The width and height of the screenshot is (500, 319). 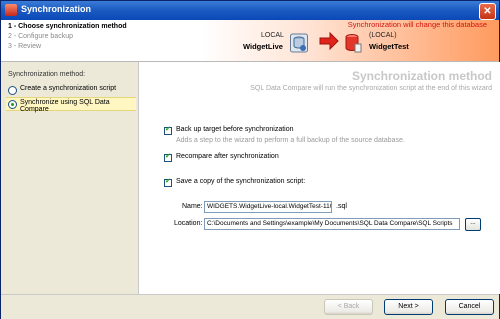 I want to click on target-database-name: WidgetTest, so click(x=389, y=46).